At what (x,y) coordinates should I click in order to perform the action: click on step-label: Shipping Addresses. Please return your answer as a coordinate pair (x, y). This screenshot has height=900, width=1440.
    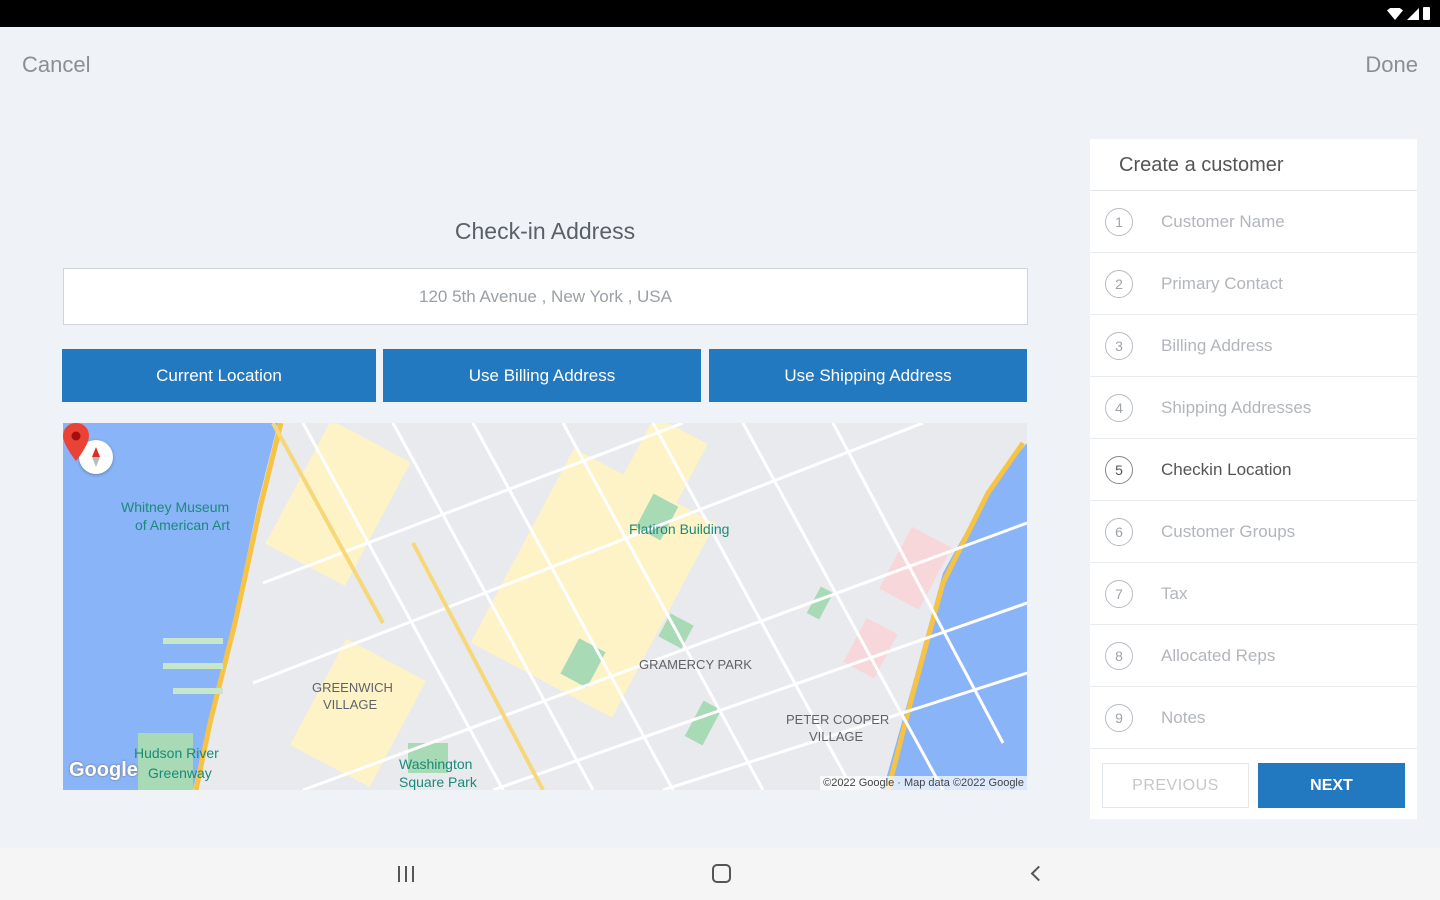
    Looking at the image, I should click on (1236, 407).